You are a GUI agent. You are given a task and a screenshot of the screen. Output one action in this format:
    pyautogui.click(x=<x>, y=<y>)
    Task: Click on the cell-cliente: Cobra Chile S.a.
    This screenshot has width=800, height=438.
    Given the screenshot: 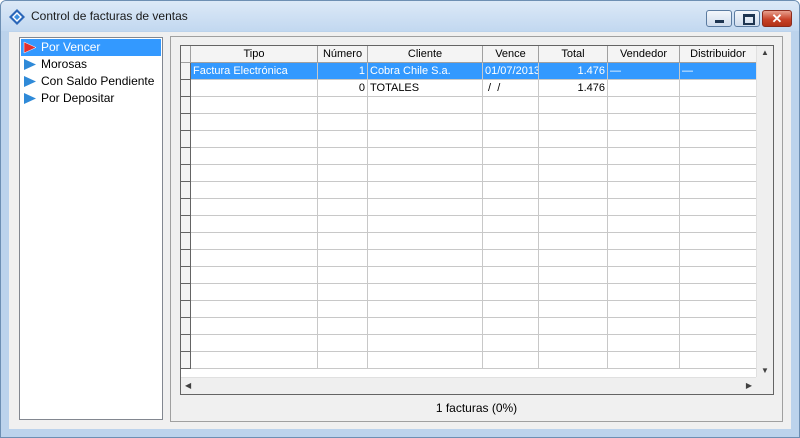 What is the action you would take?
    pyautogui.click(x=425, y=71)
    